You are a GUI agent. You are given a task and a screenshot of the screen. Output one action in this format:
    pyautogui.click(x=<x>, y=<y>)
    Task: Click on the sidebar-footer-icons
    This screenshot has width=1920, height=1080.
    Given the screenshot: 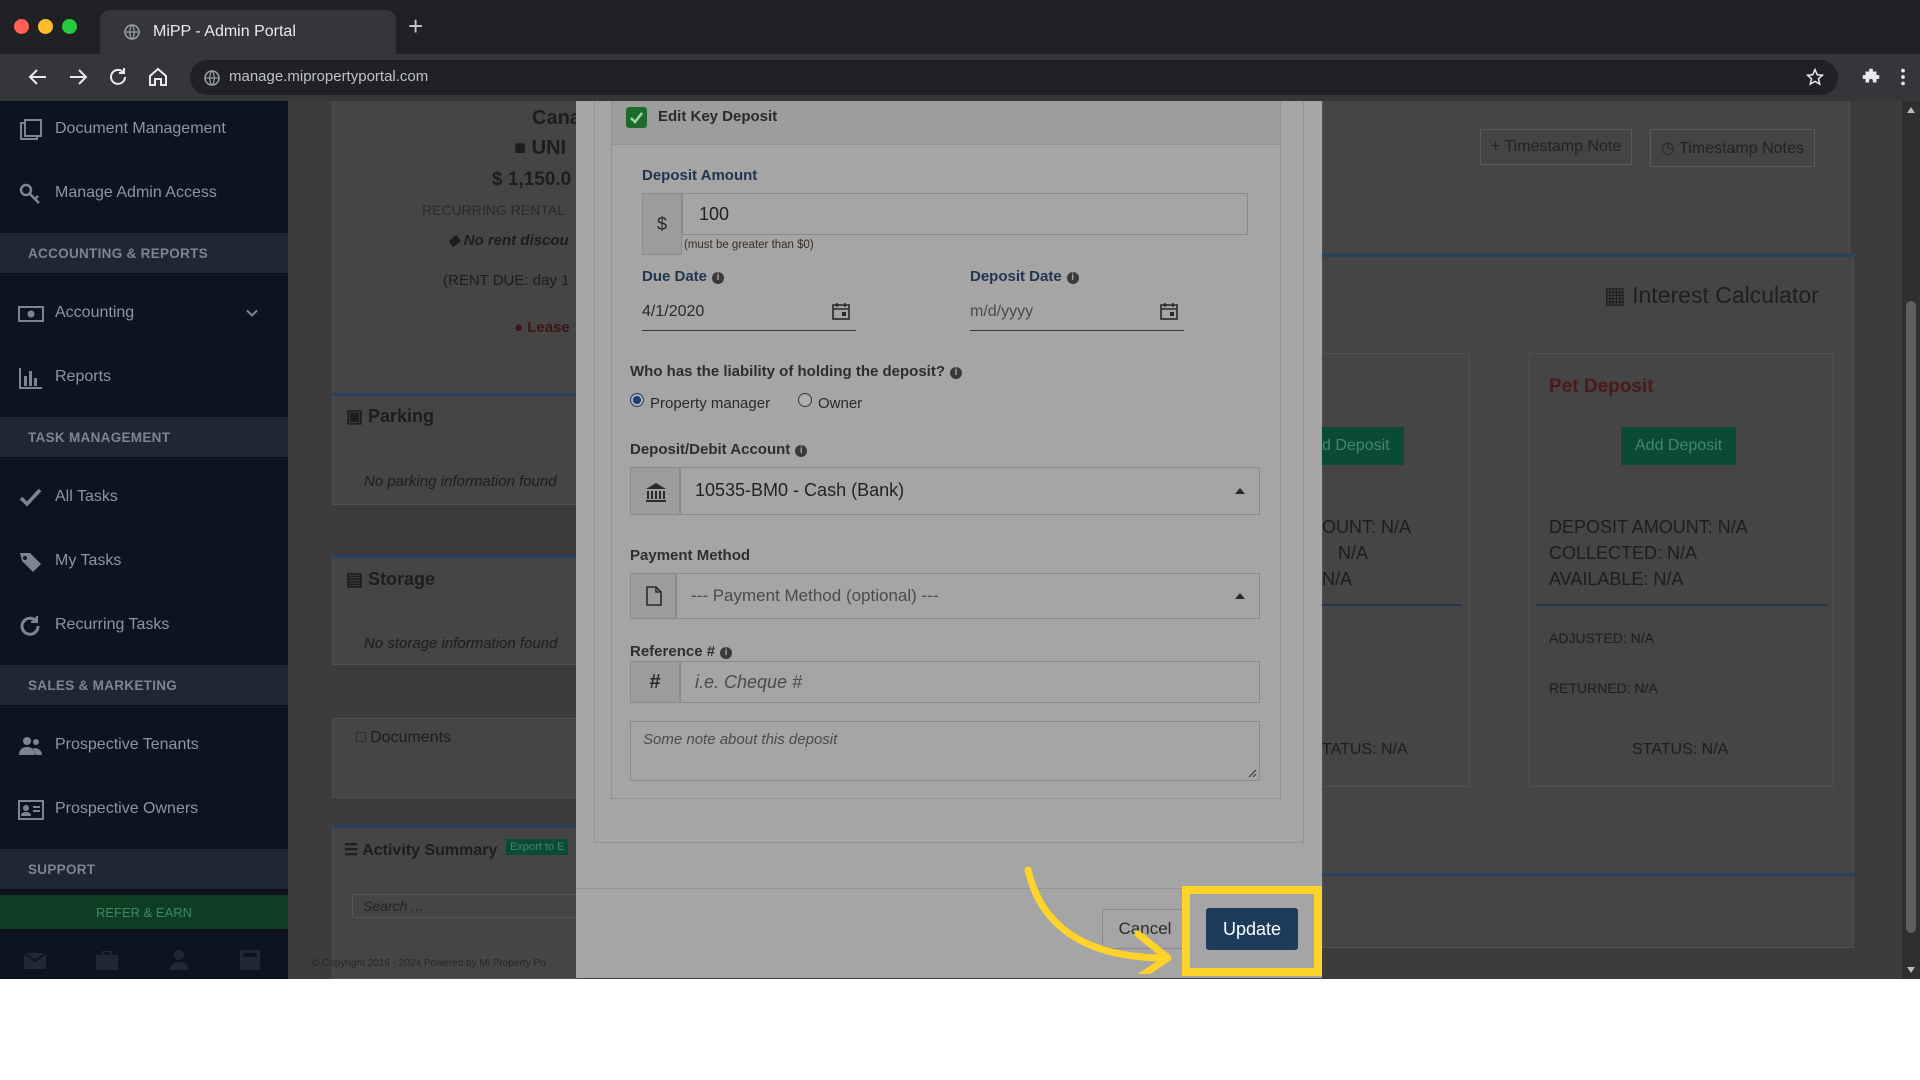 What is the action you would take?
    pyautogui.click(x=144, y=961)
    